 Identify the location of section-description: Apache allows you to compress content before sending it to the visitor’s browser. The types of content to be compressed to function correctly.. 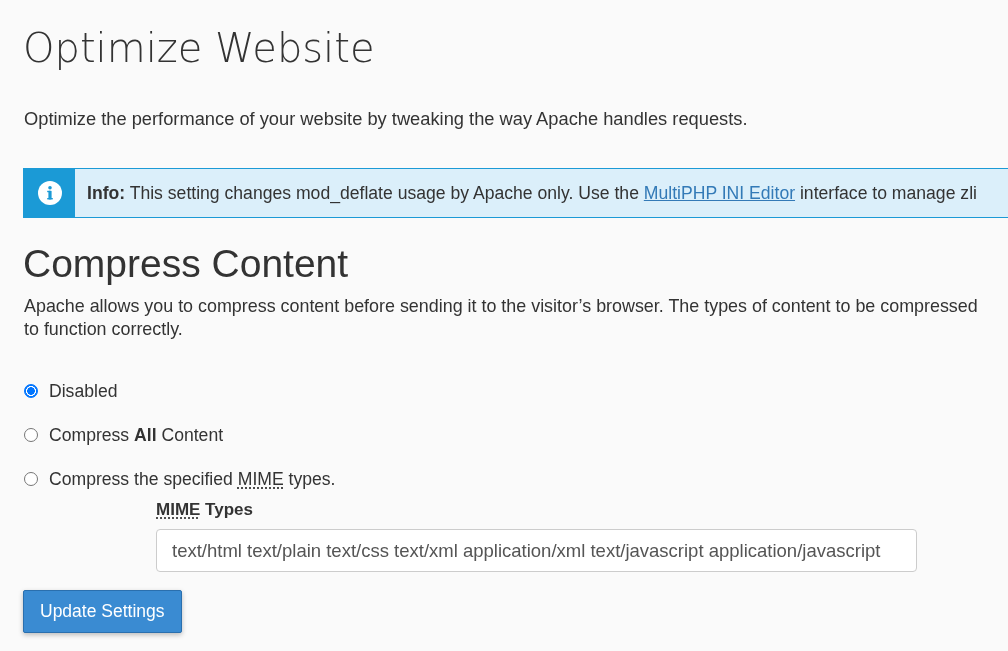
(501, 318).